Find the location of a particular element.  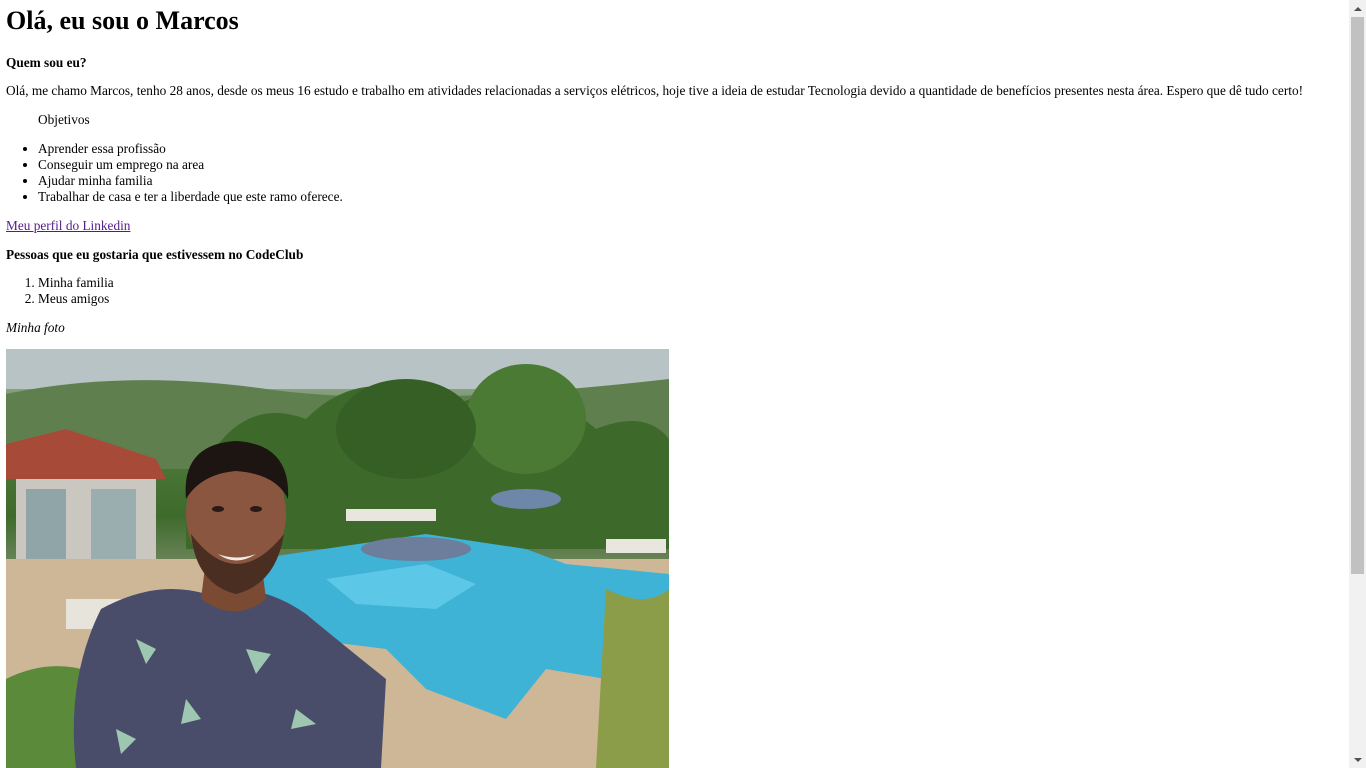

vertical-scrollbar is located at coordinates (1357, 384).